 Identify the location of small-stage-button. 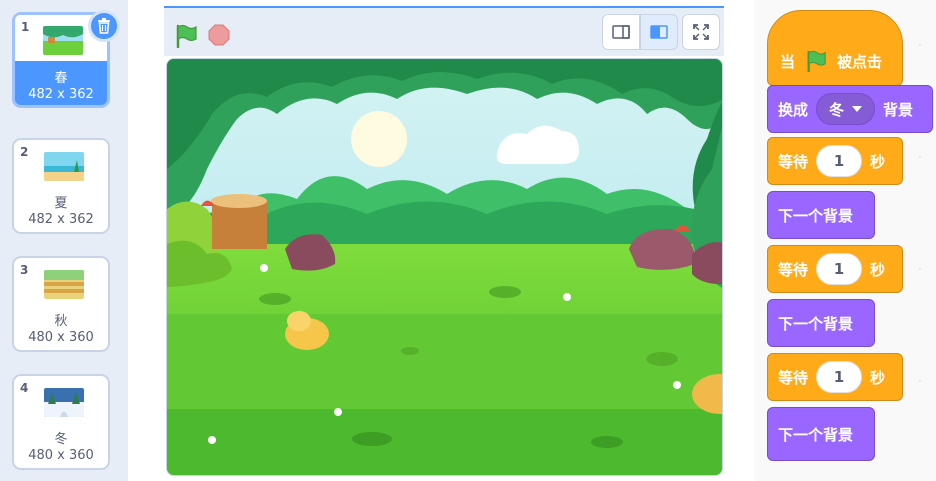
(621, 32).